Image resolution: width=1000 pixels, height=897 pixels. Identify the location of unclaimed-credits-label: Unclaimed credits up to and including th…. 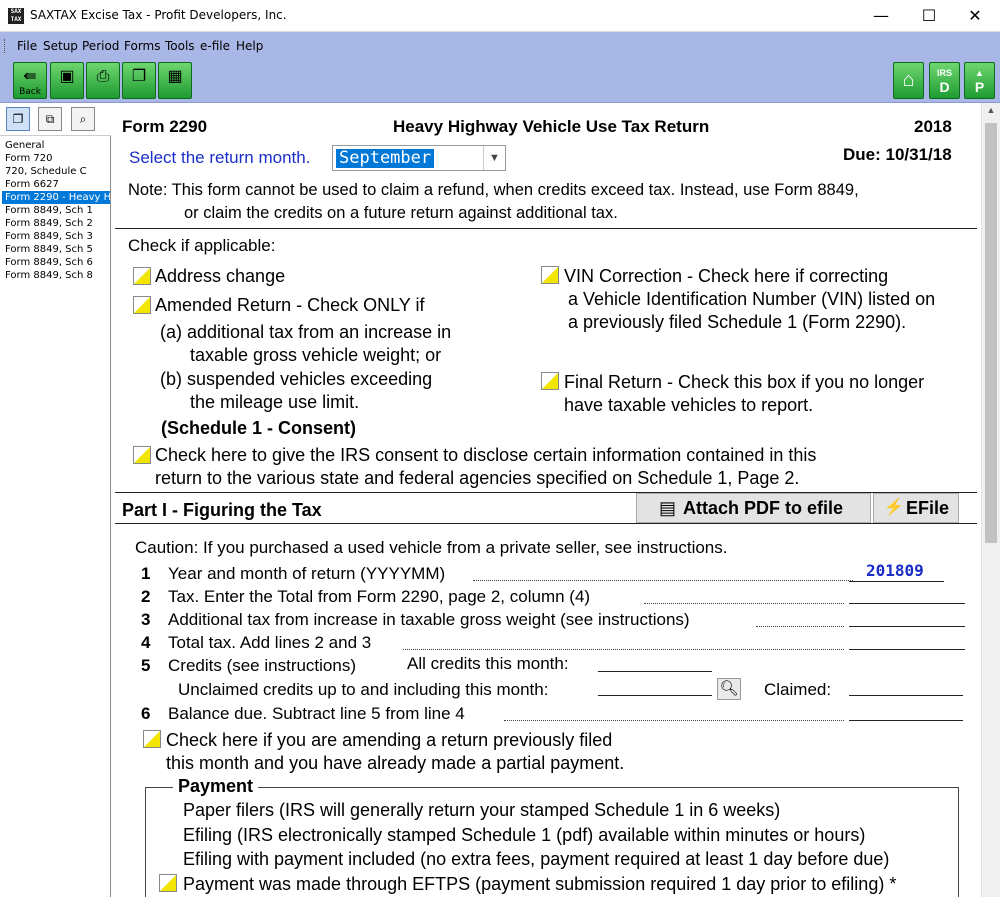
(363, 689).